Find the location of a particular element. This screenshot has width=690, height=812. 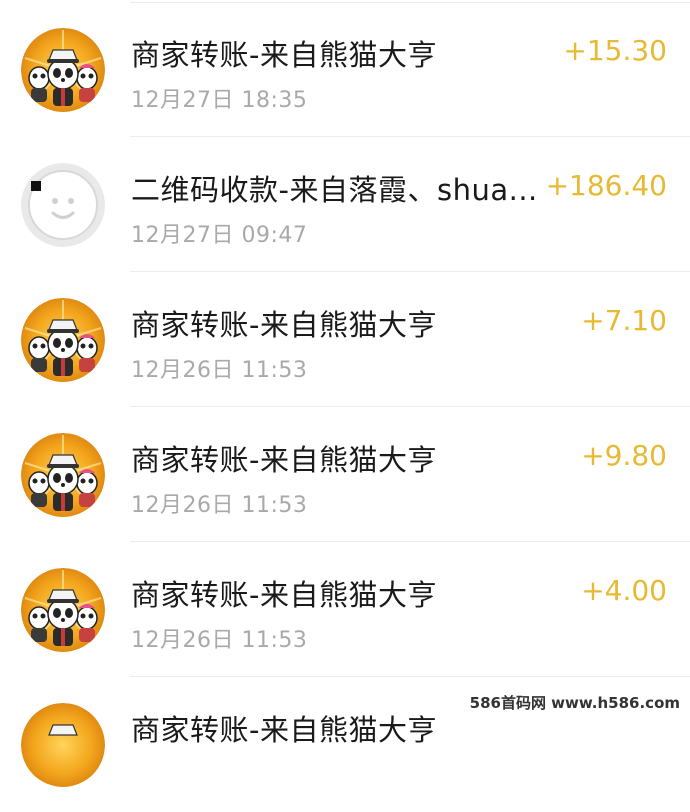

transaction-time: 12月27日 18:35 is located at coordinates (219, 100).